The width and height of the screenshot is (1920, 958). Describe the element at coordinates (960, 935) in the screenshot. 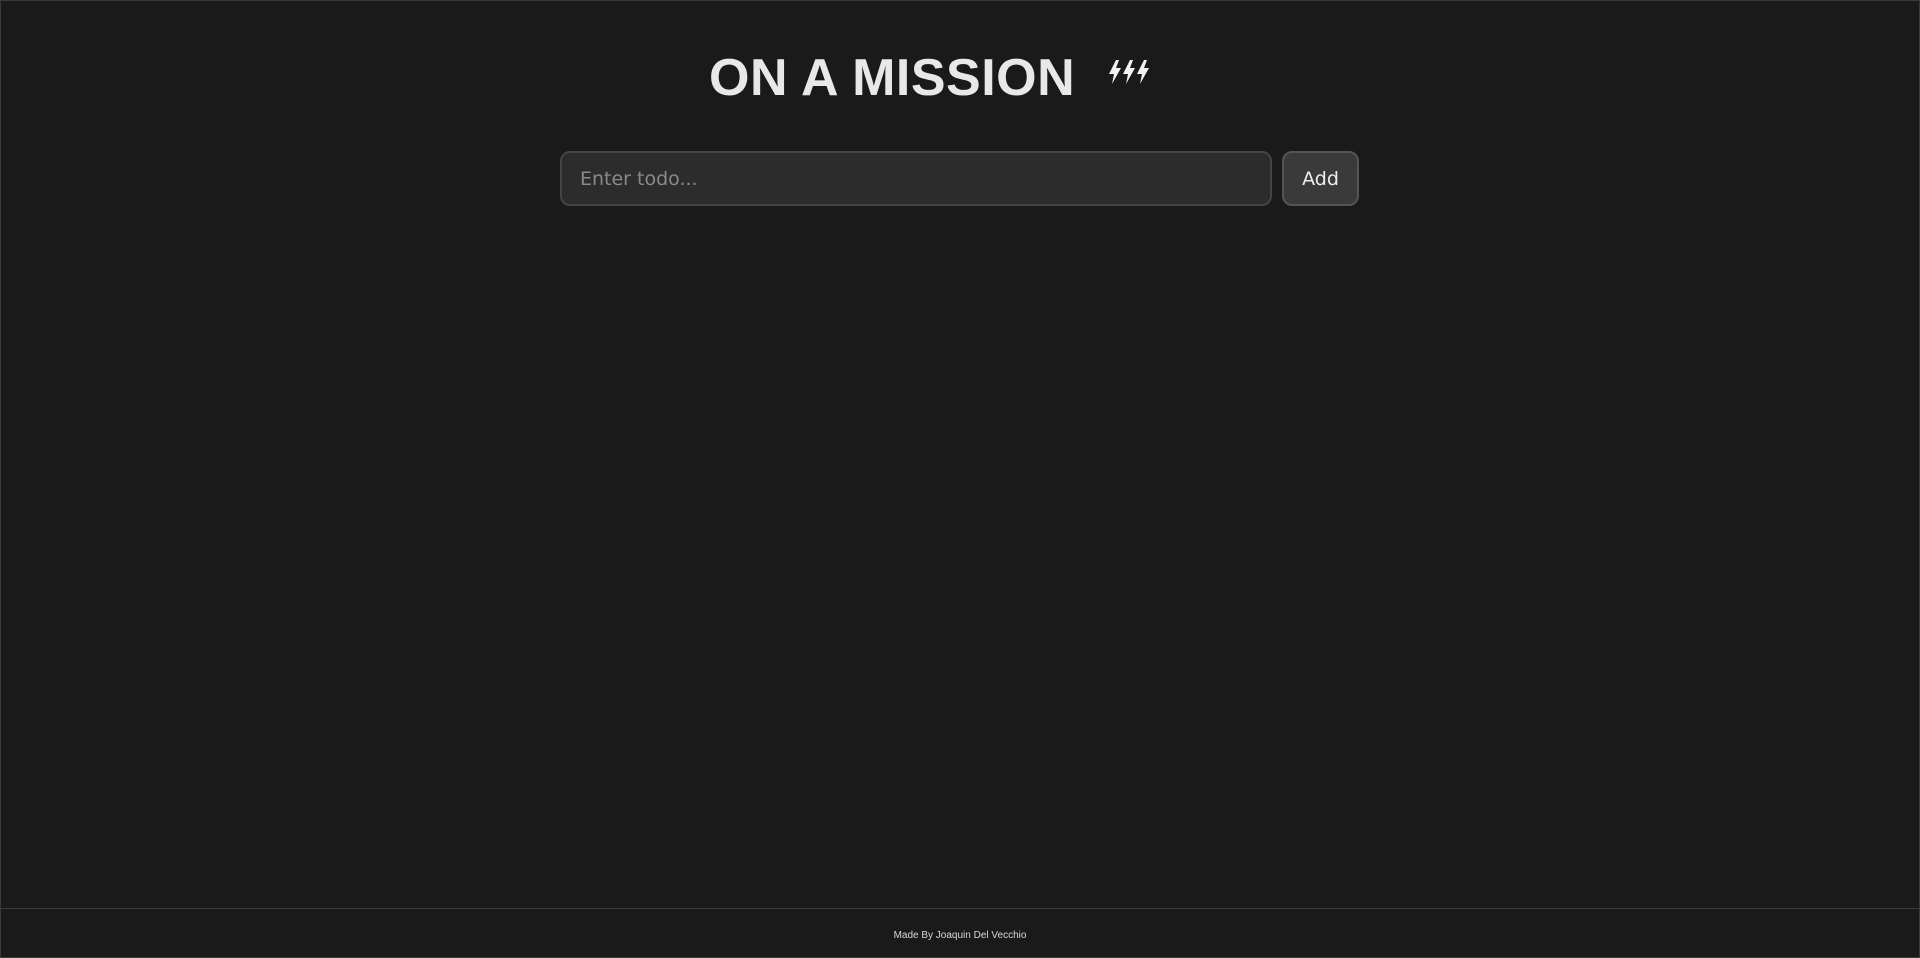

I see `footer-credit: Made By Joaquin Del Vecchio` at that location.